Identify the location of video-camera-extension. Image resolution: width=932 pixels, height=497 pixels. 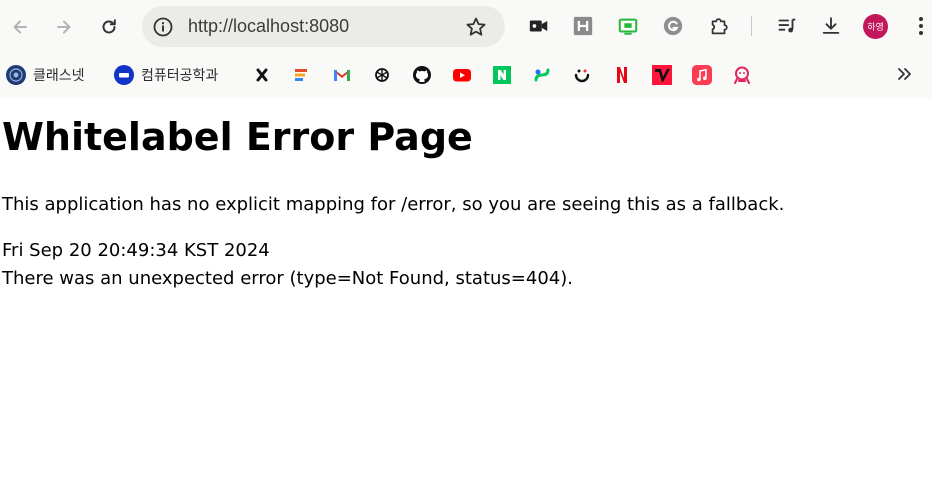
(539, 26).